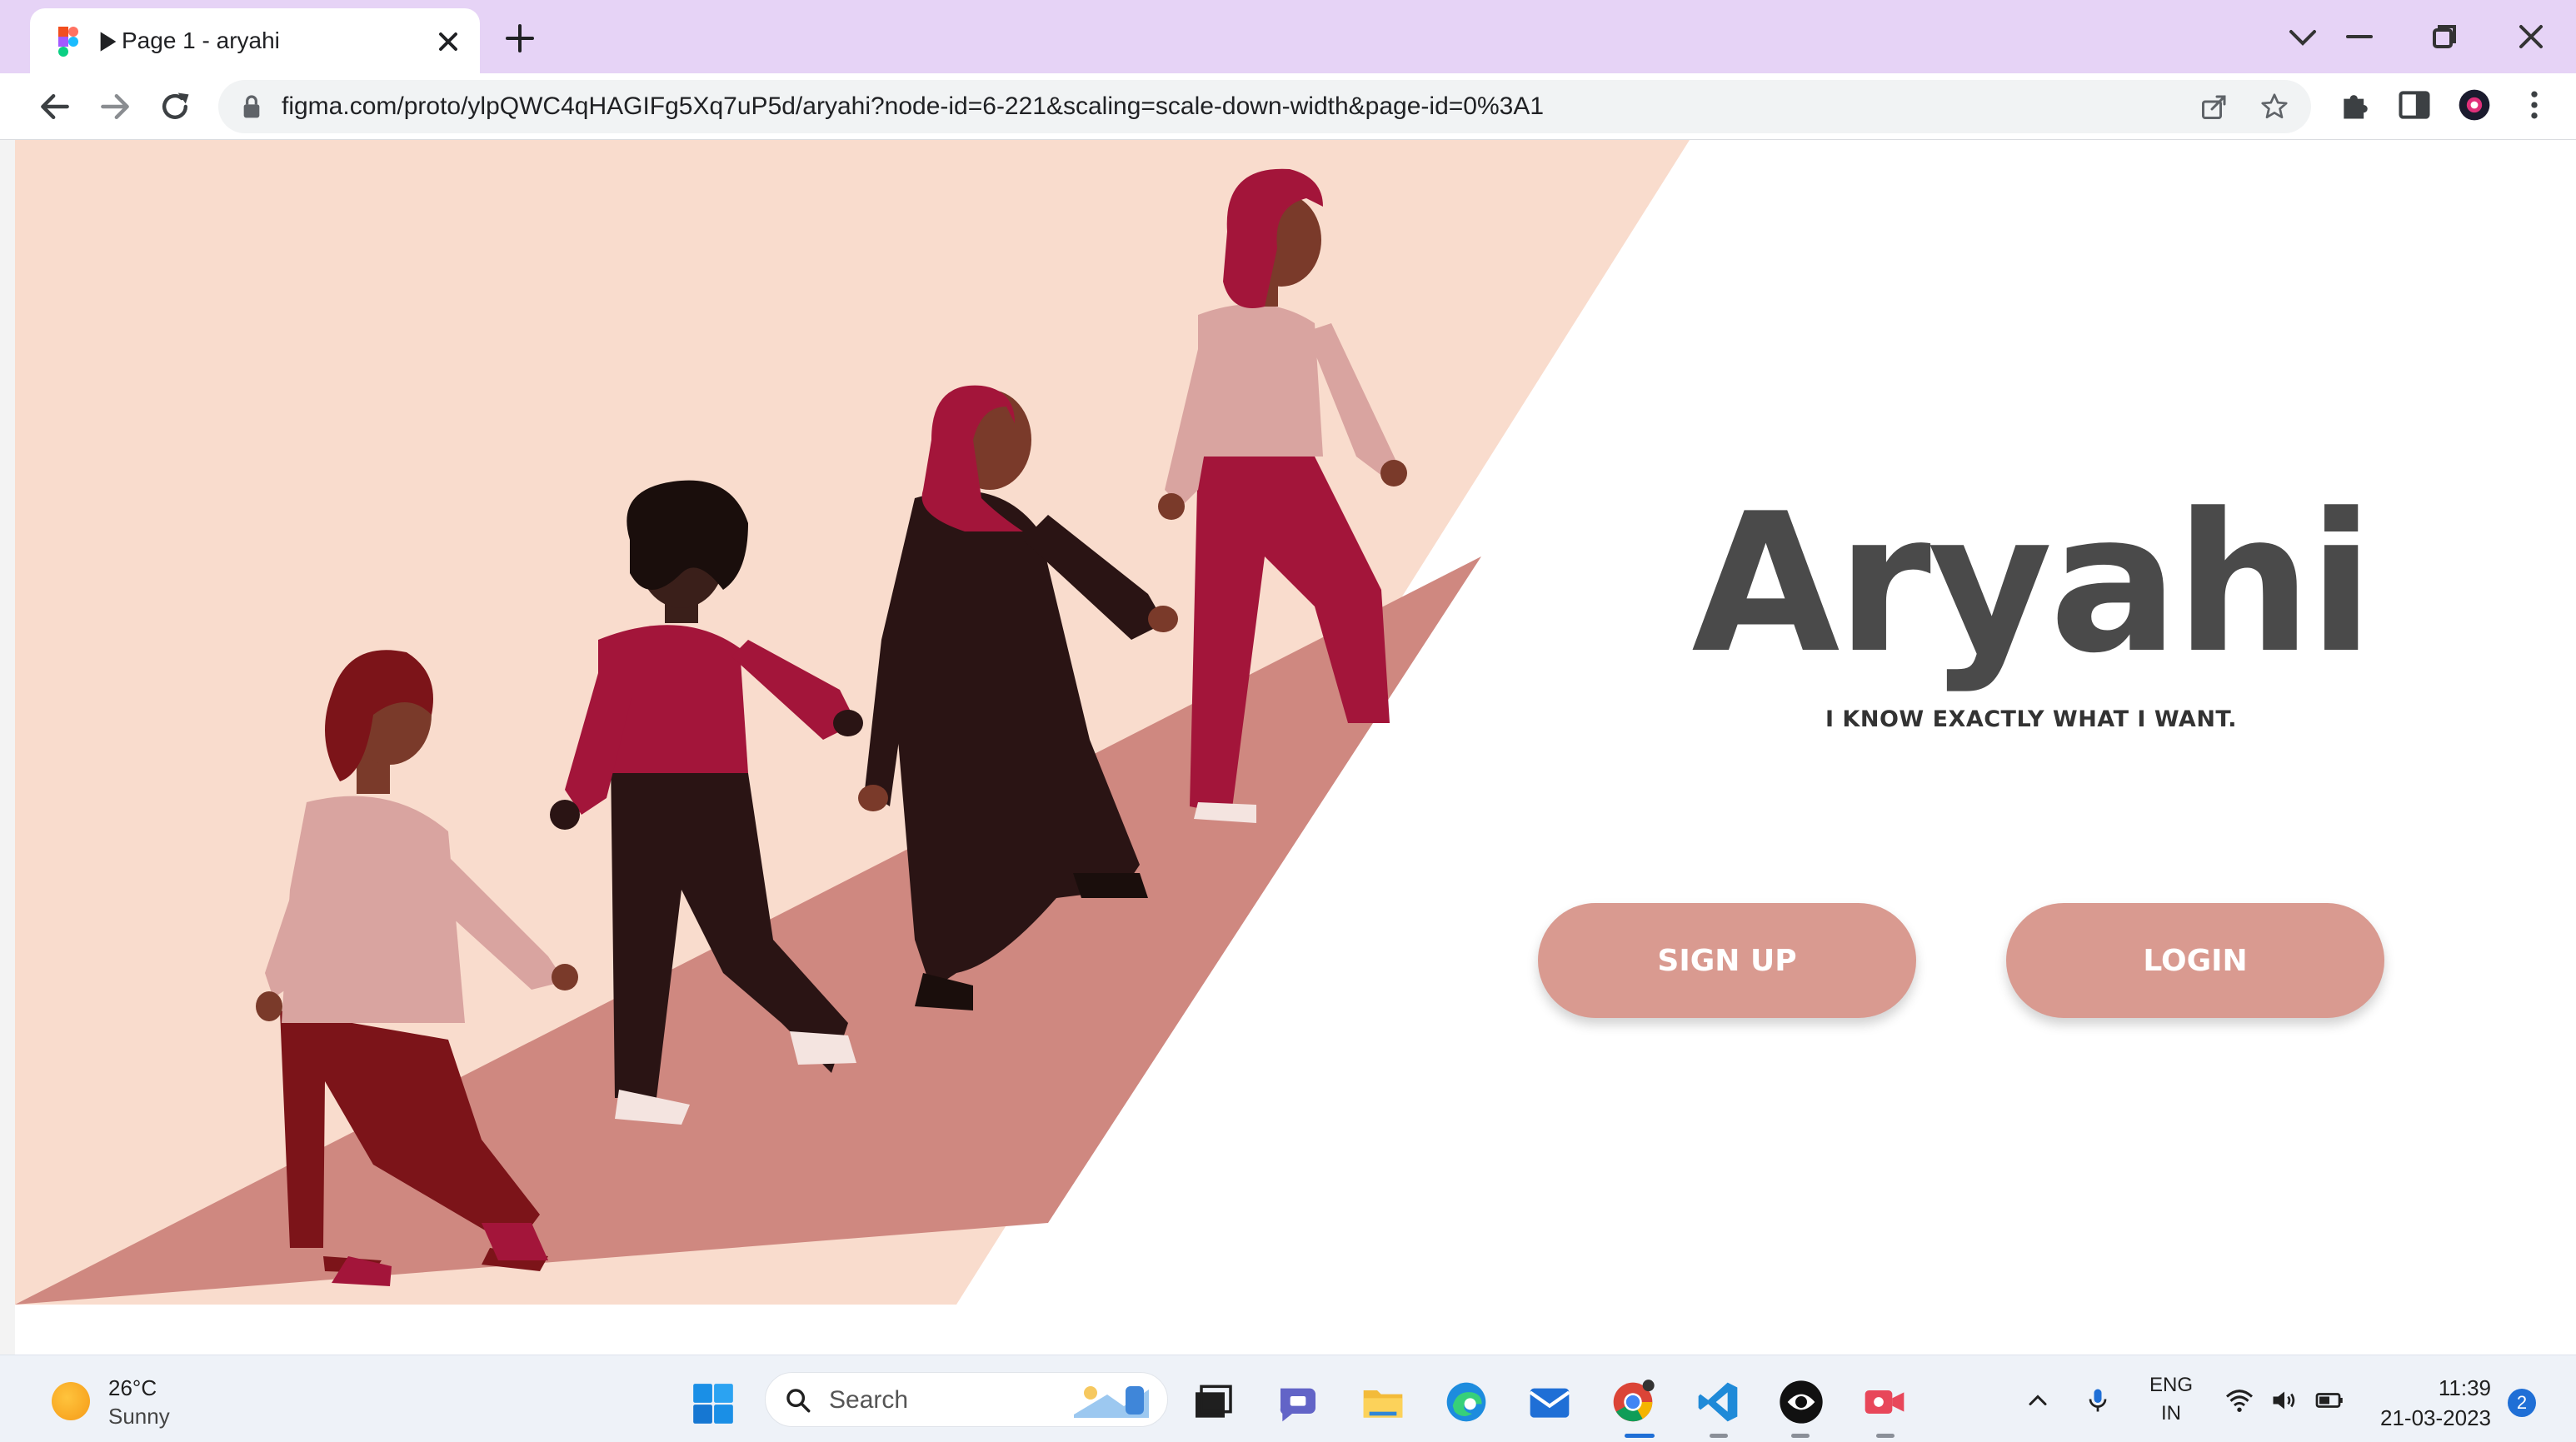 This screenshot has width=2576, height=1442. Describe the element at coordinates (2522, 1403) in the screenshot. I see `notification-badge: 2` at that location.